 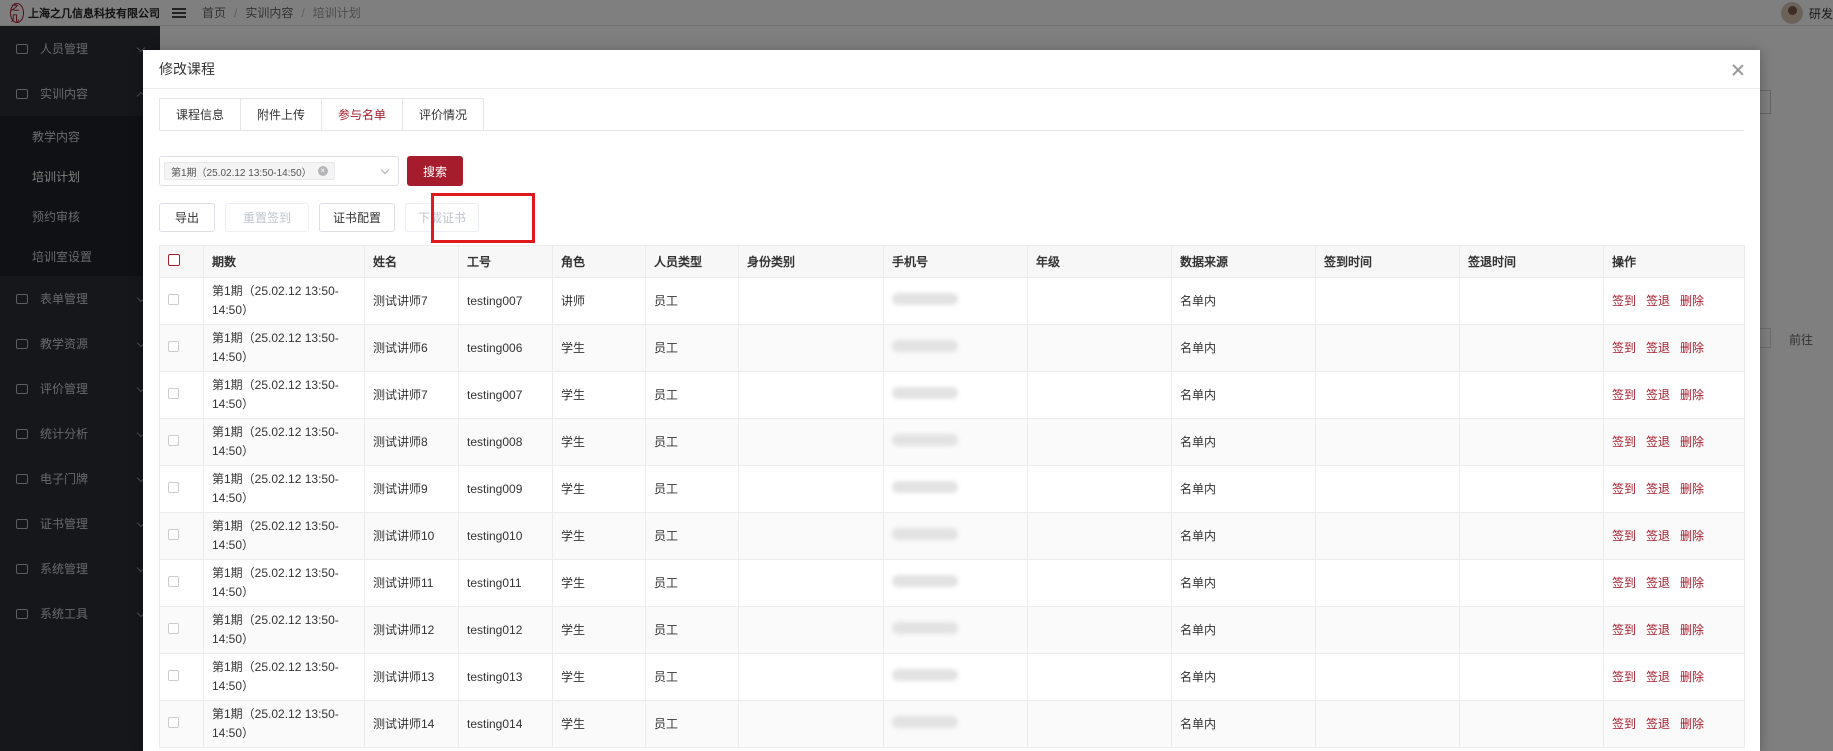 What do you see at coordinates (411, 724) in the screenshot?
I see `cell-name: 测试讲师14` at bounding box center [411, 724].